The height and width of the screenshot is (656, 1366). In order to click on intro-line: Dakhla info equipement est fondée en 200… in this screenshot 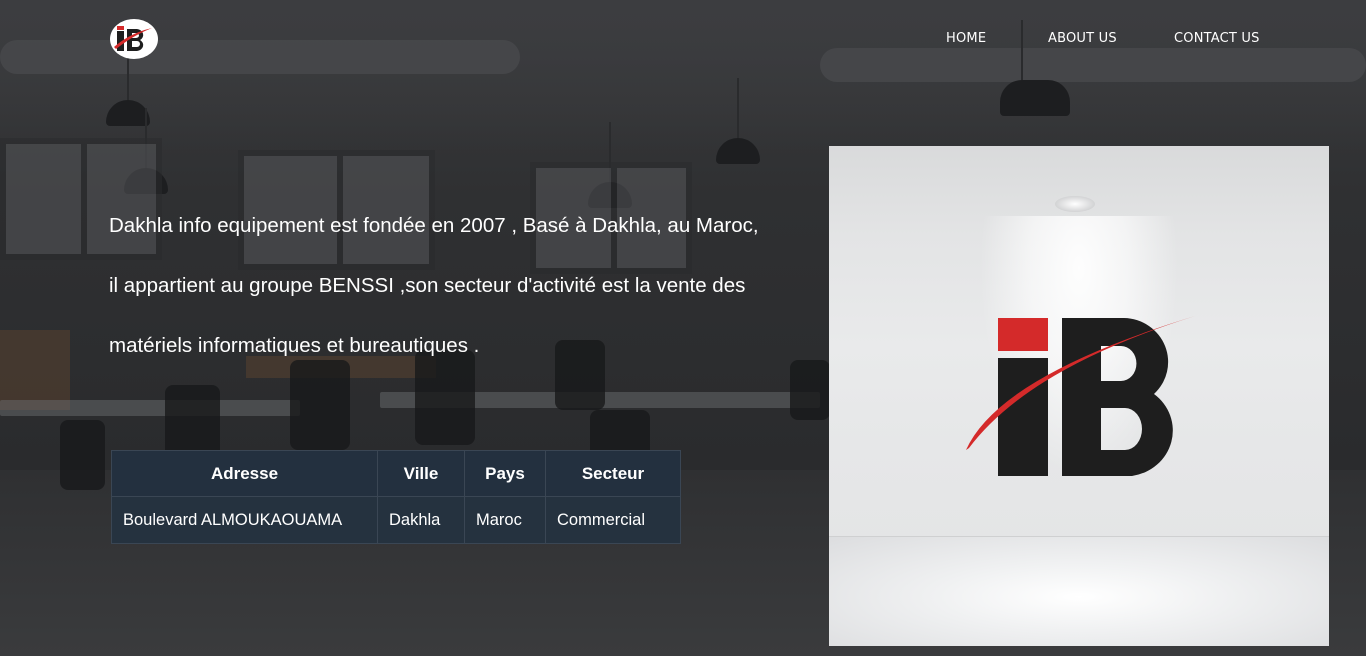, I will do `click(434, 225)`.